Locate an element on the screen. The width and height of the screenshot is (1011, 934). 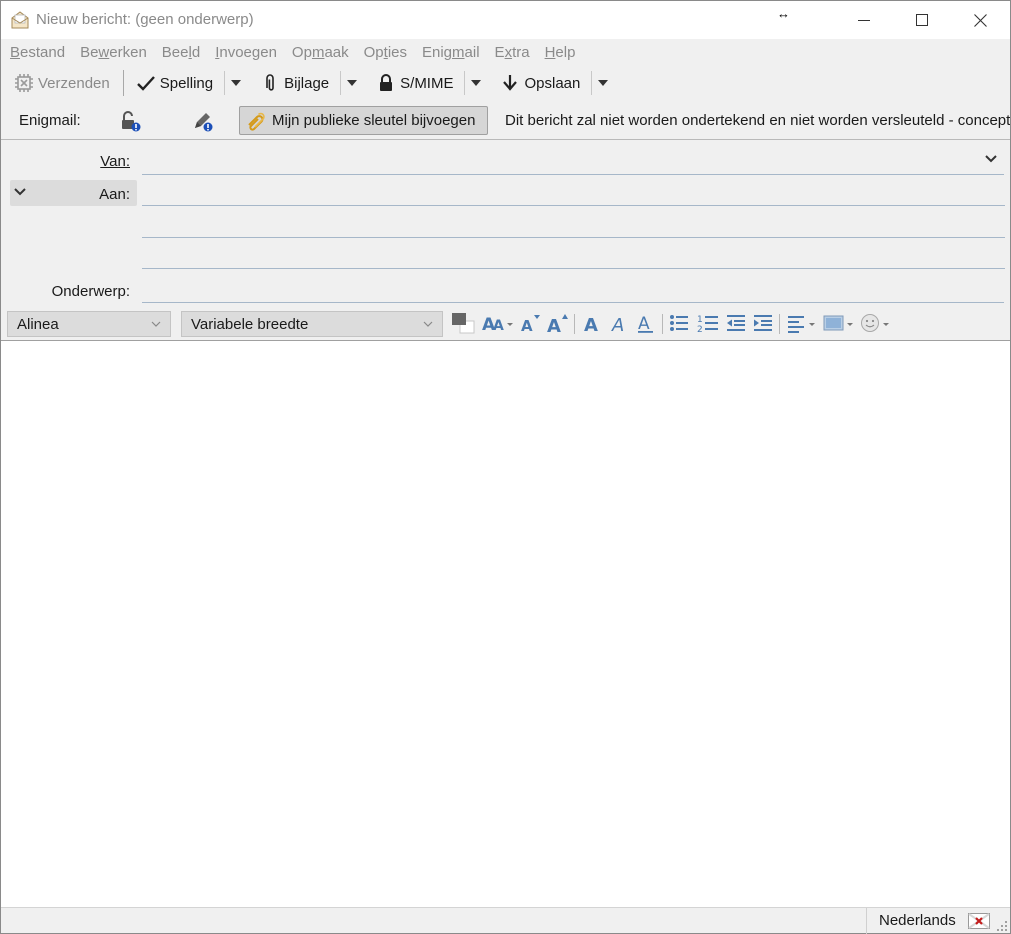
subject-label: Onderwerp: is located at coordinates (90, 291).